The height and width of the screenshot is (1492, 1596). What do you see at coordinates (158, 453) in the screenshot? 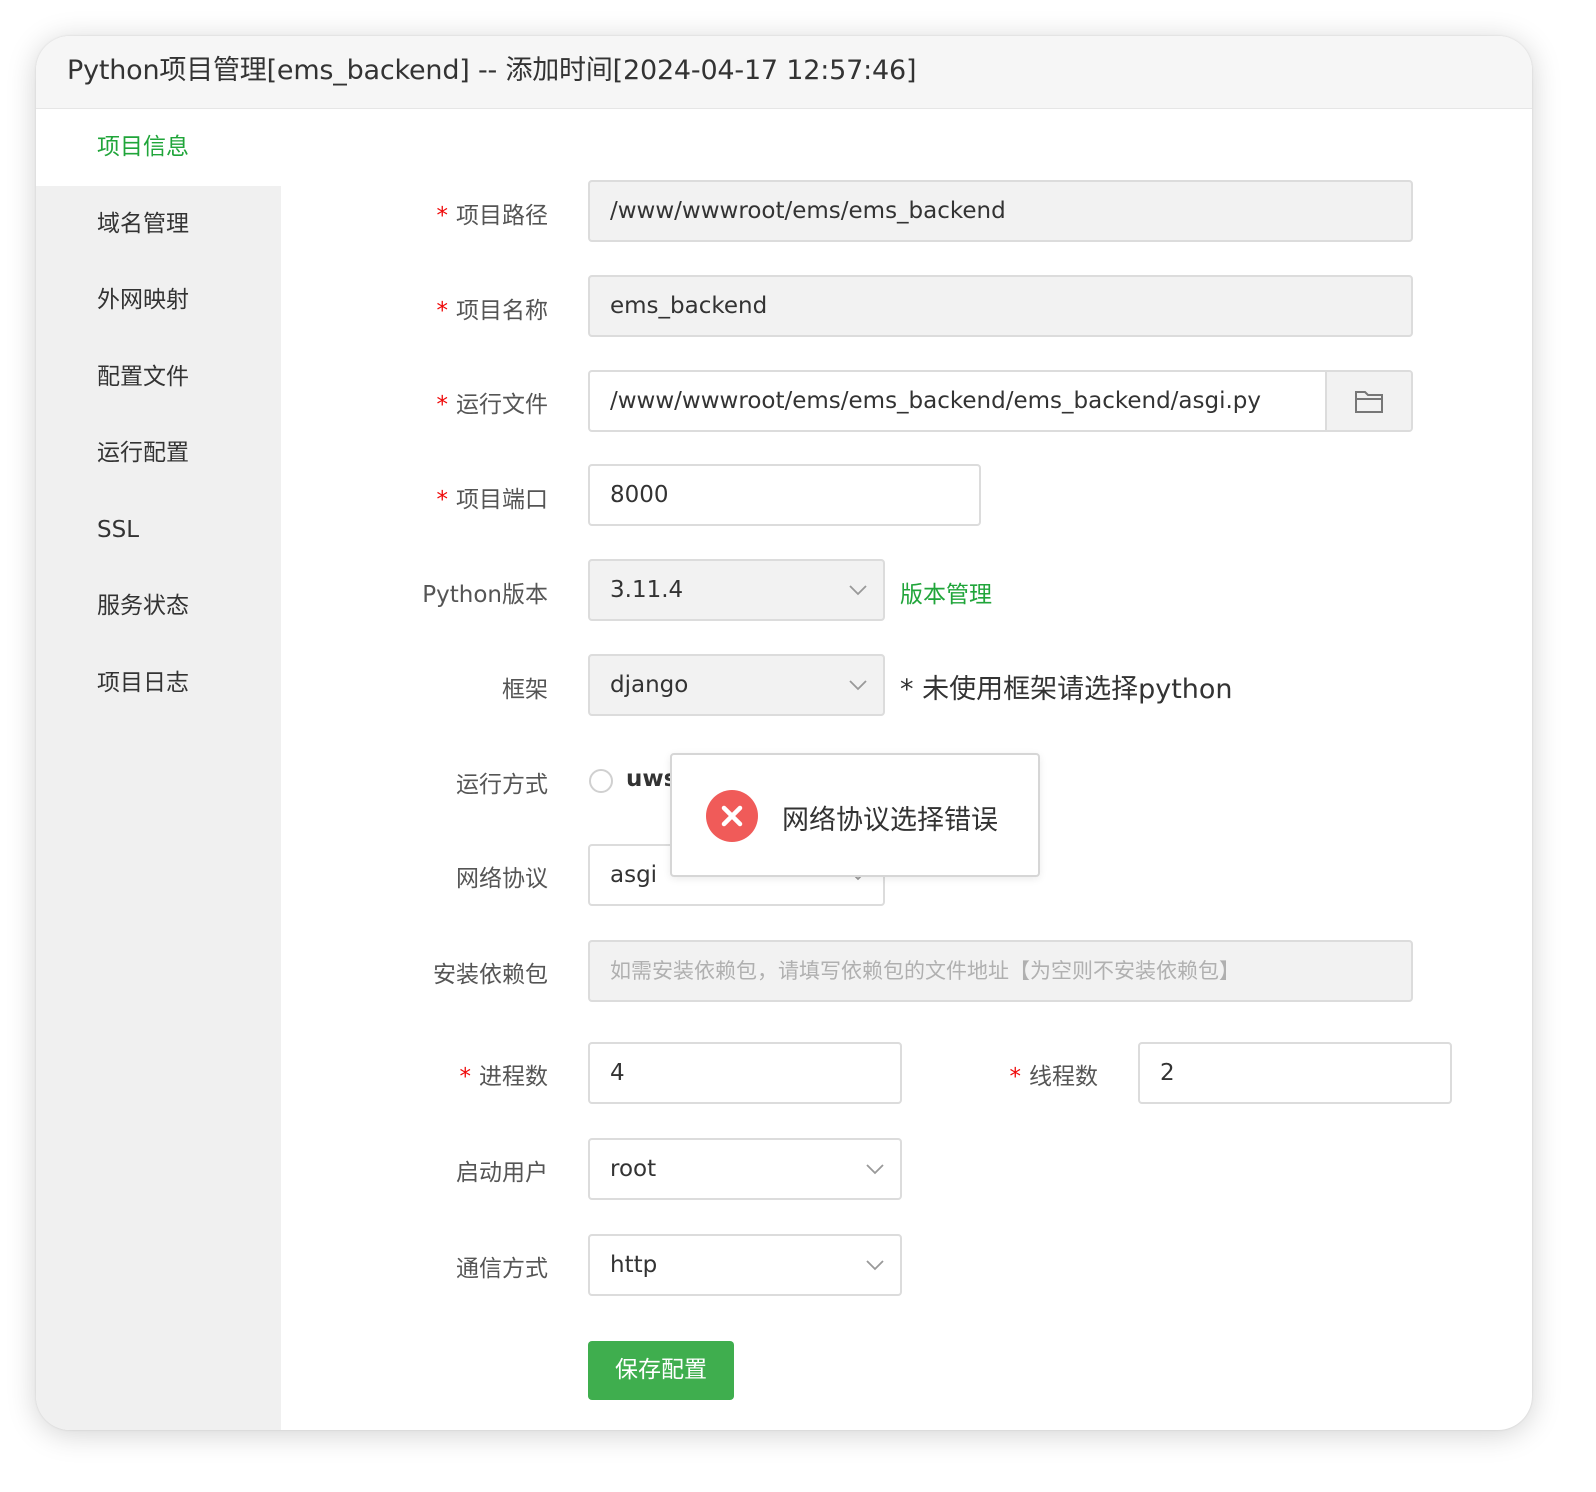
I see `sidebar-item-run-config: 运行配置` at bounding box center [158, 453].